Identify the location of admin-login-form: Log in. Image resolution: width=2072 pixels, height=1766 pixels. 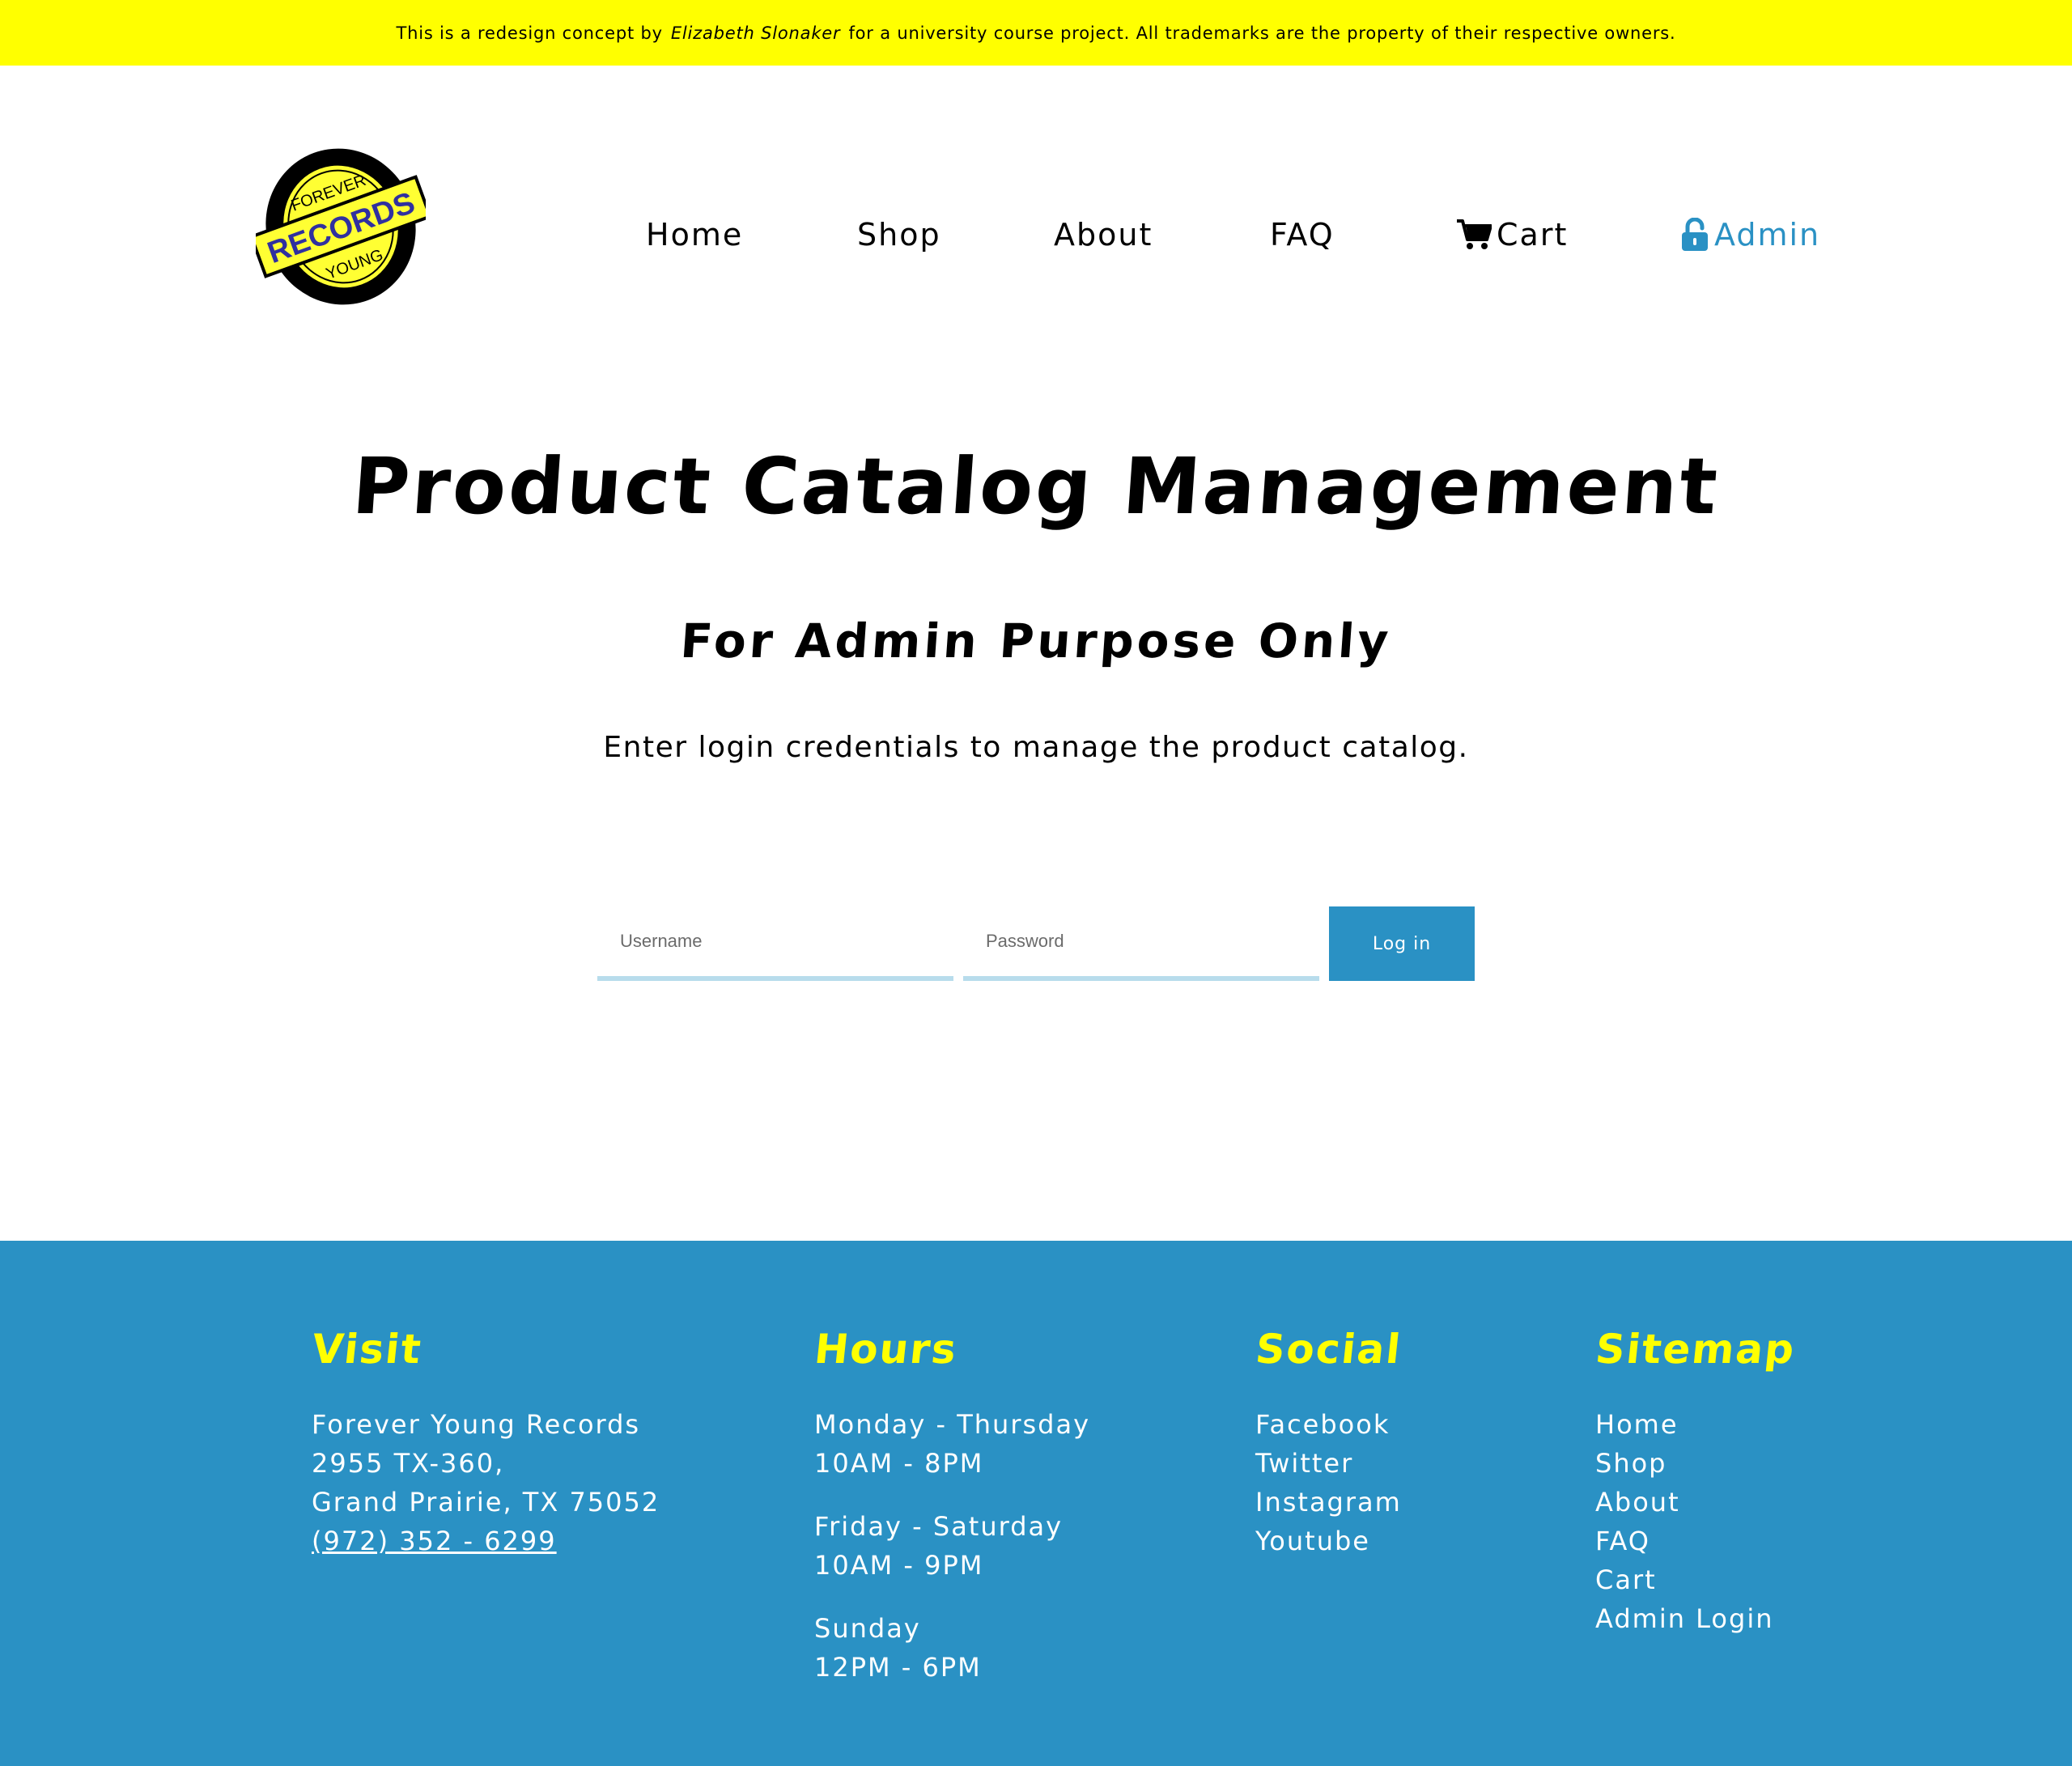
(1036, 943).